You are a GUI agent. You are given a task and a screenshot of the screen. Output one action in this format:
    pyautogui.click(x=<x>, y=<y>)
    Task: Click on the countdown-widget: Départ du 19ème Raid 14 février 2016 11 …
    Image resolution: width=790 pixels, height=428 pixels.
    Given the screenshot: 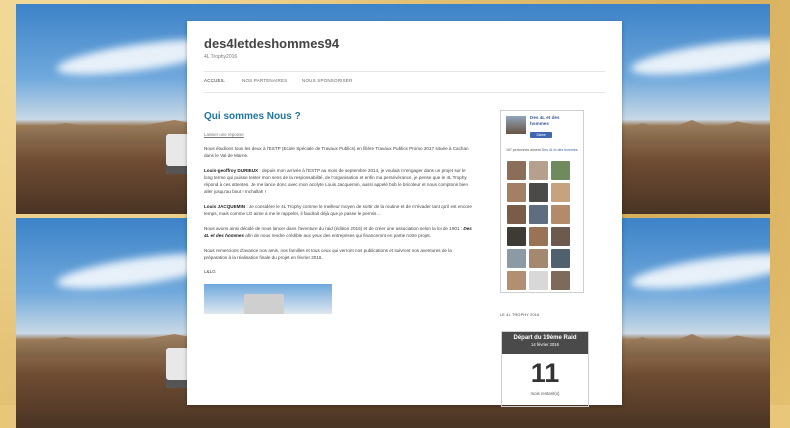 What is the action you would take?
    pyautogui.click(x=545, y=369)
    